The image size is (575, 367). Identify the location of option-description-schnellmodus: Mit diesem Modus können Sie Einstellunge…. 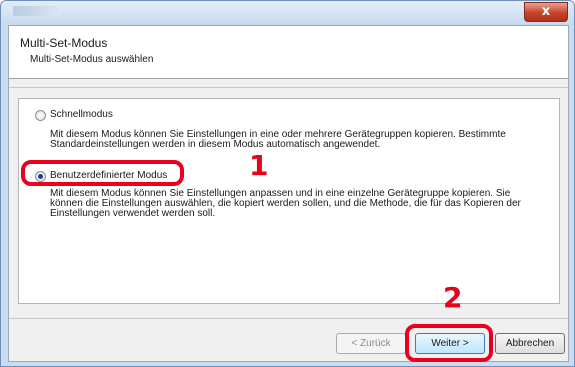
(295, 140).